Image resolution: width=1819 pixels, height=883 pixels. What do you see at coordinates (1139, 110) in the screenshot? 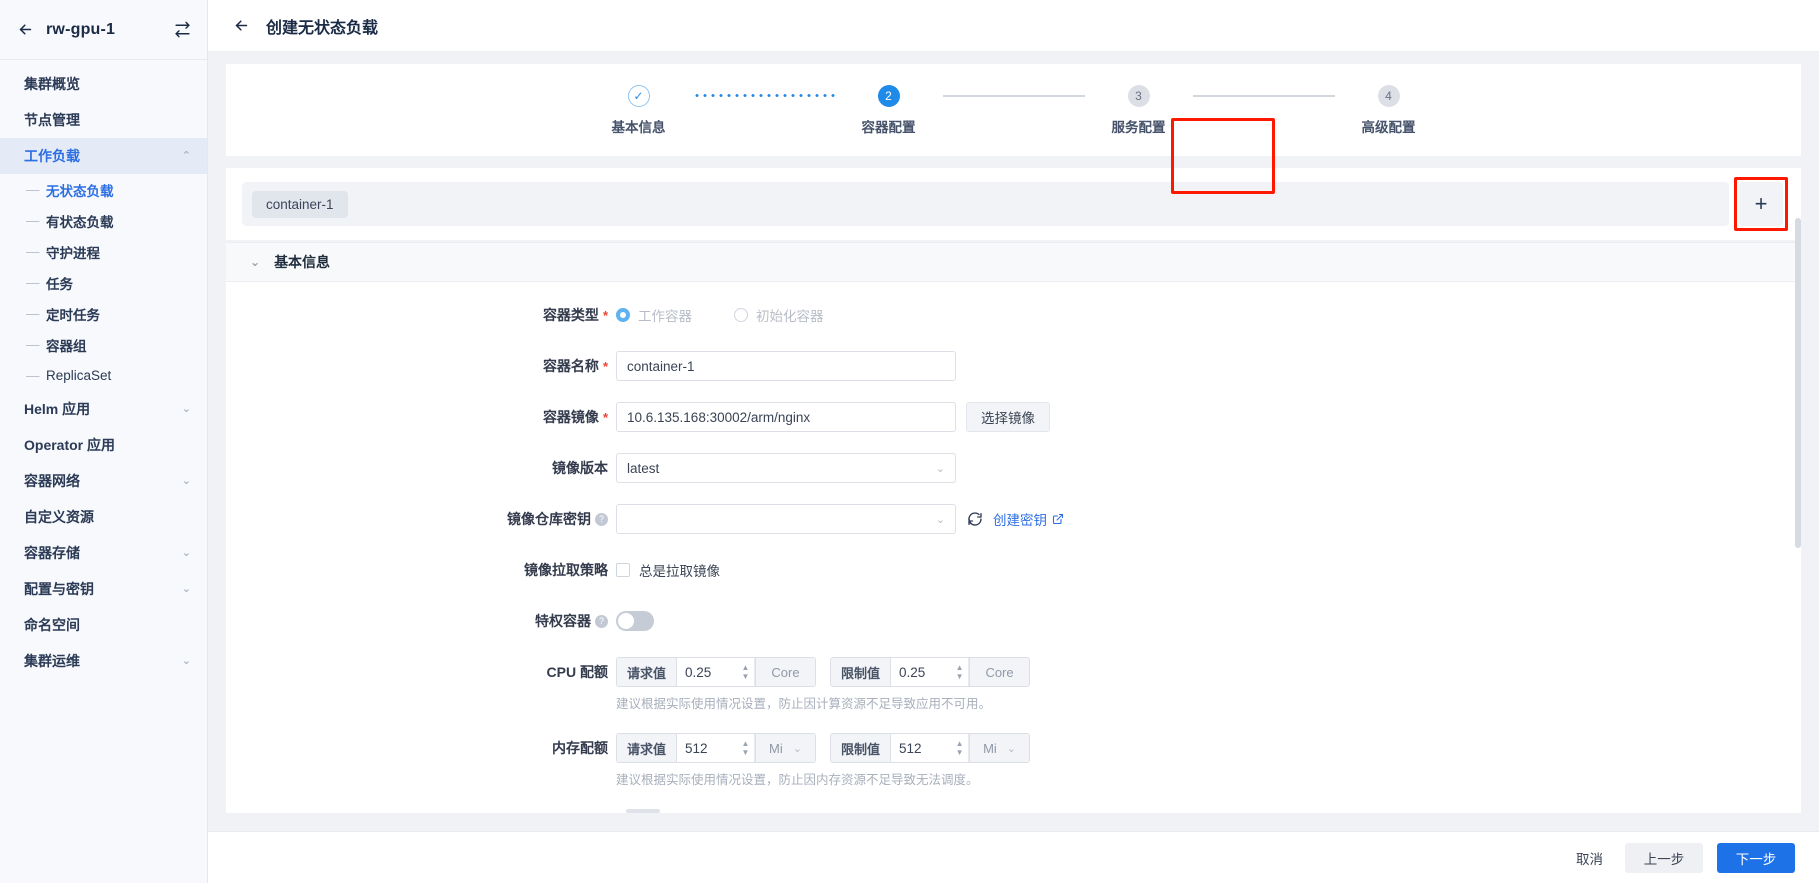
I see `step-service-config: 3 服务配置` at bounding box center [1139, 110].